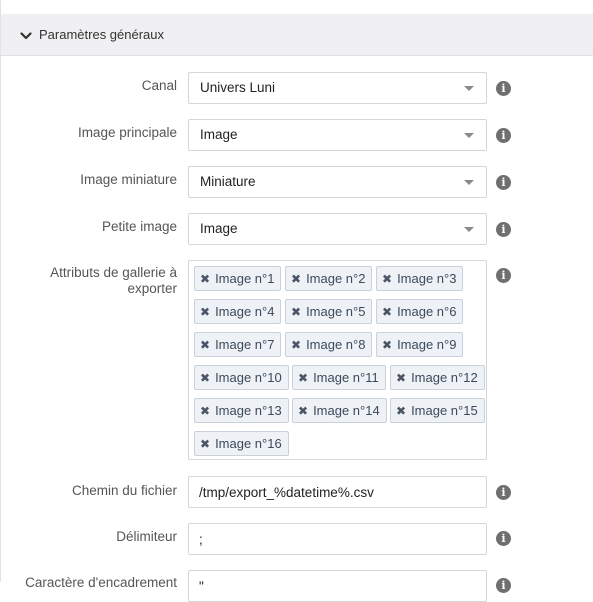 Image resolution: width=593 pixels, height=602 pixels. Describe the element at coordinates (336, 344) in the screenshot. I see `tag-label: Image n°8` at that location.